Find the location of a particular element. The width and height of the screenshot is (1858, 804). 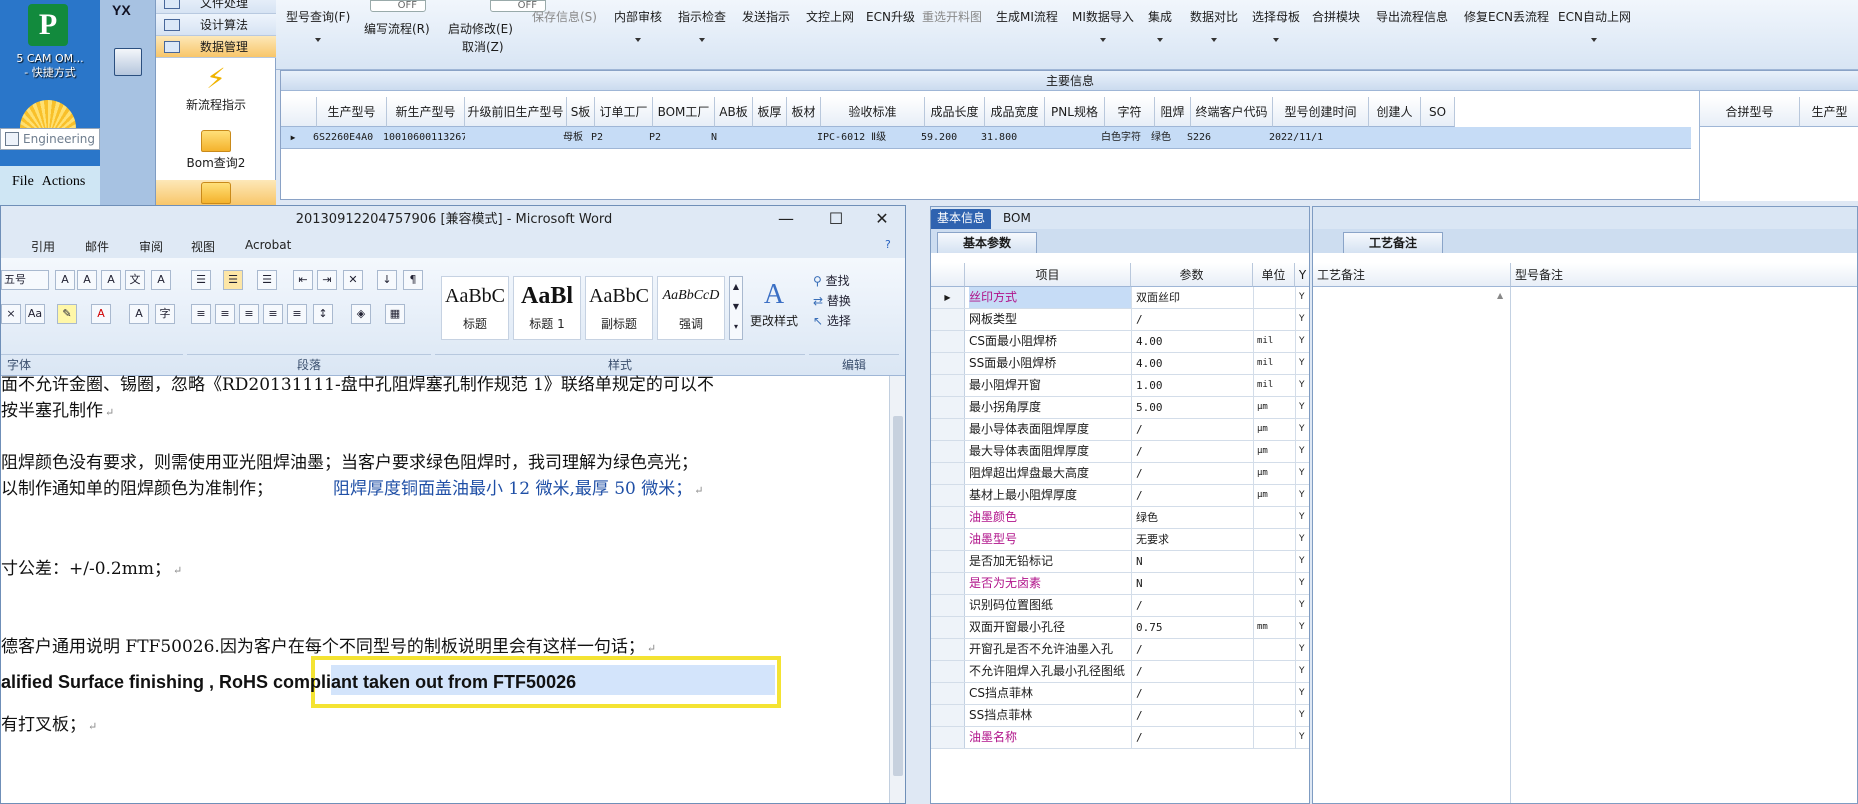

grid-corner is located at coordinates (299, 112).